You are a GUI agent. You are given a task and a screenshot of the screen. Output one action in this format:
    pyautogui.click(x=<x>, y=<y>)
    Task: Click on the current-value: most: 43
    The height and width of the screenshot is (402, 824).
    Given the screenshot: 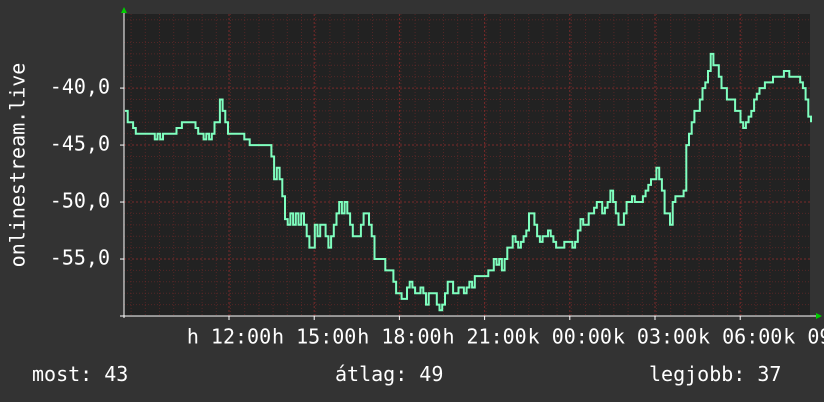 What is the action you would take?
    pyautogui.click(x=80, y=374)
    